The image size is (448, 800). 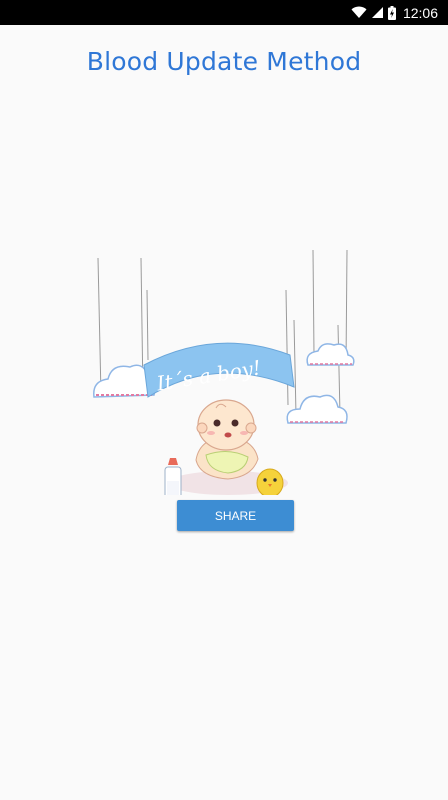 What do you see at coordinates (224, 12) in the screenshot?
I see `status-bar: 12:06` at bounding box center [224, 12].